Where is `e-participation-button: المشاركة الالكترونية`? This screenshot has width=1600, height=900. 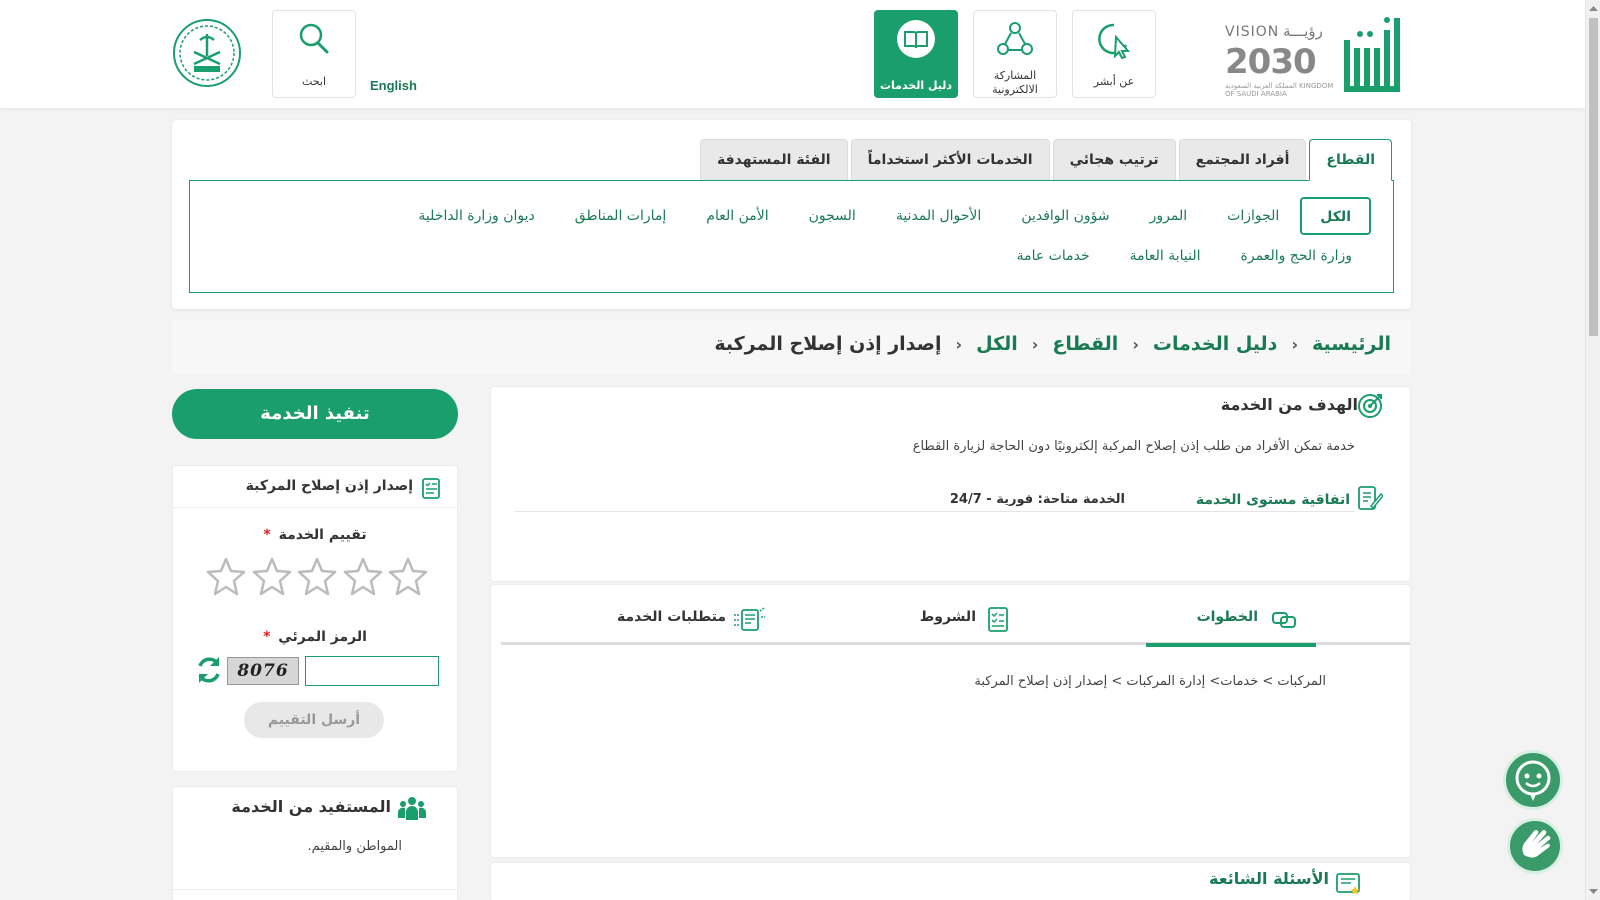
e-participation-button: المشاركة الالكترونية is located at coordinates (1015, 54).